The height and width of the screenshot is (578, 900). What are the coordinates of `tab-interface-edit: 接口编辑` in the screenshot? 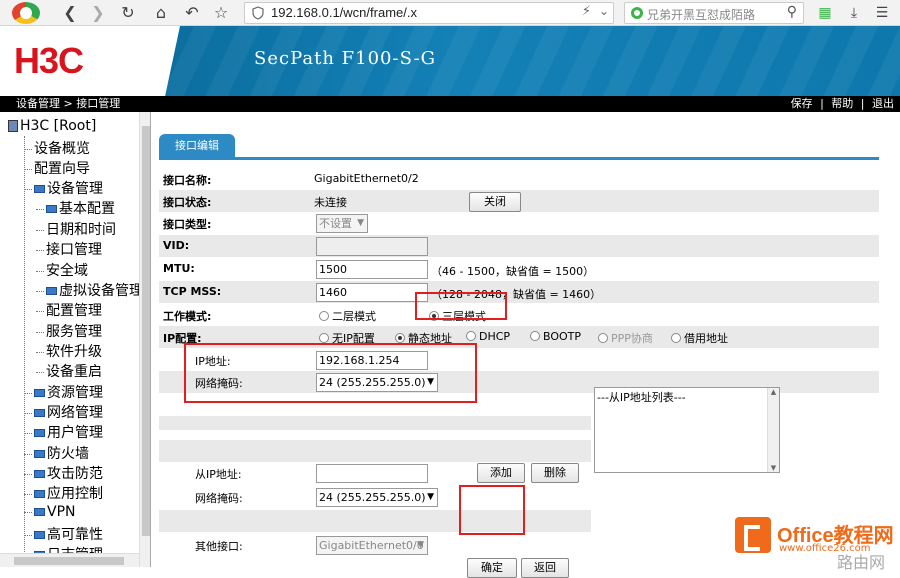 It's located at (197, 146).